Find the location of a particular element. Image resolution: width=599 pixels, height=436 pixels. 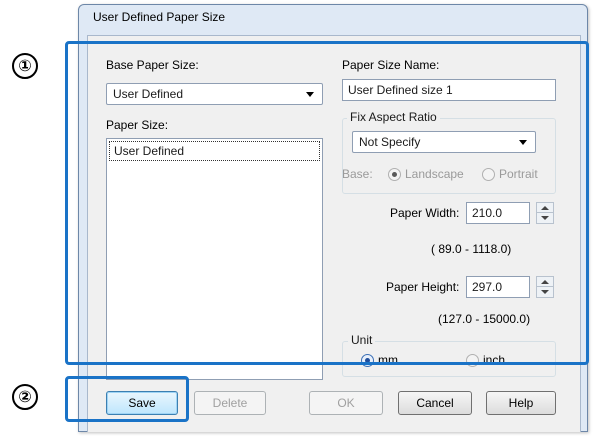

highlight-frame-save is located at coordinates (127, 399).